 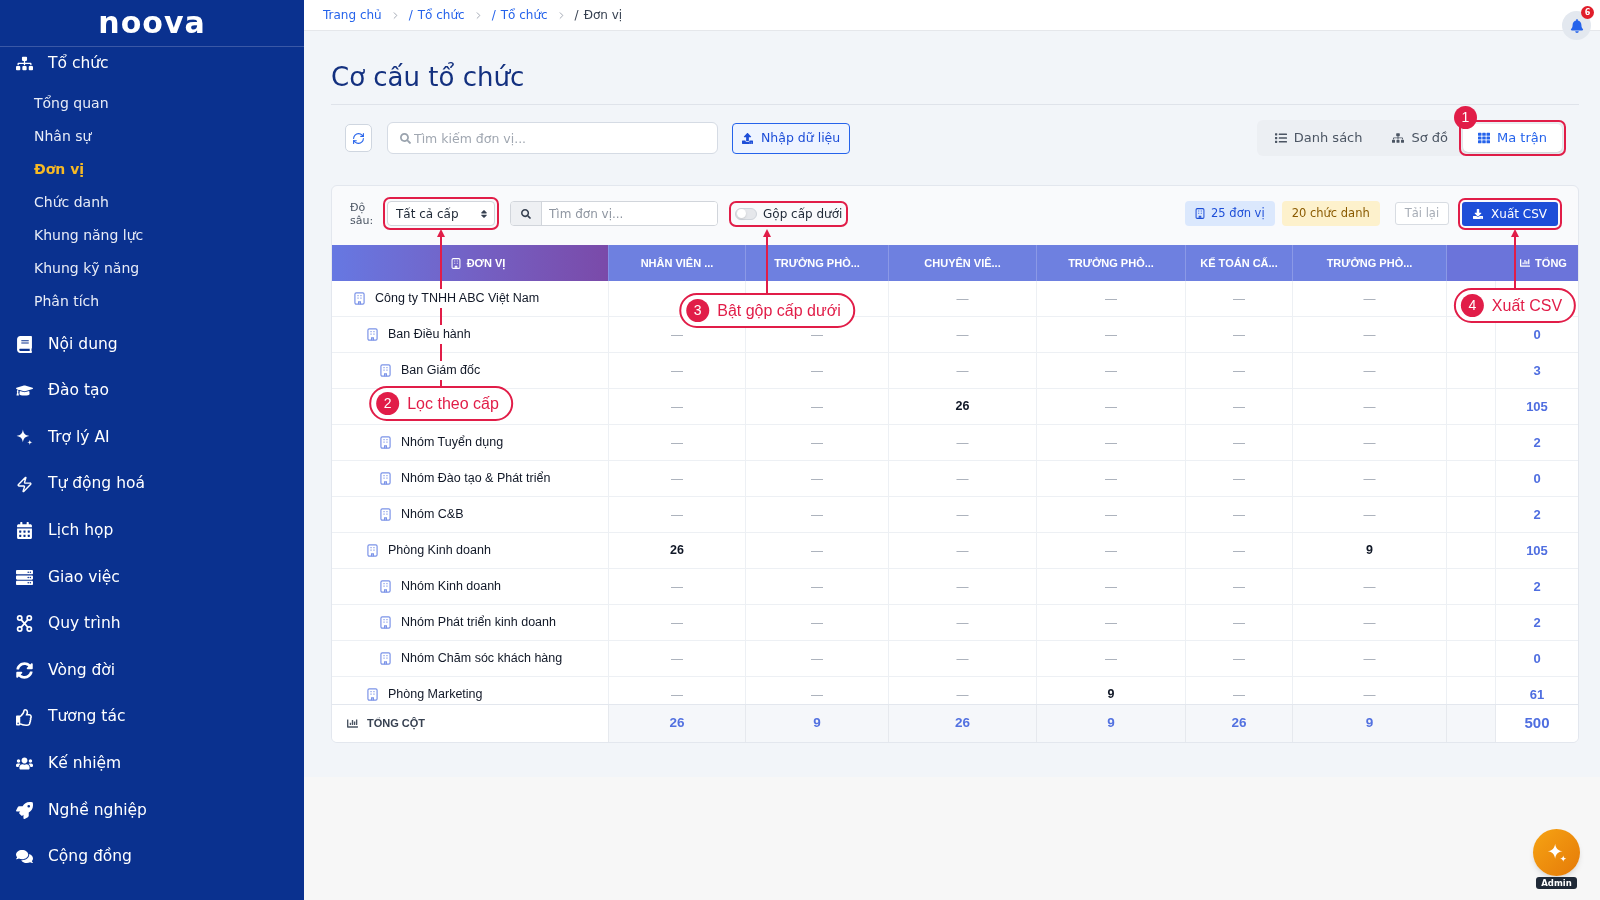 What do you see at coordinates (486, 263) in the screenshot?
I see `header-label: ĐƠN VỊ` at bounding box center [486, 263].